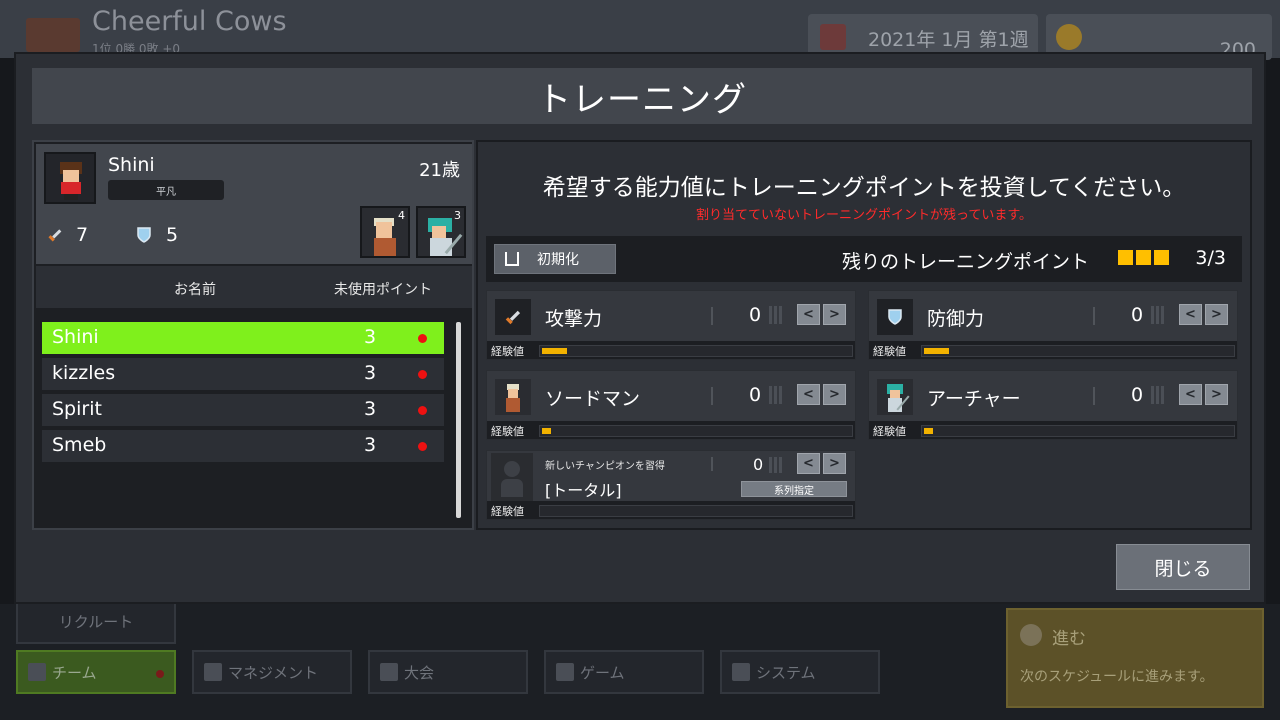 This screenshot has height=720, width=1280. Describe the element at coordinates (189, 21) in the screenshot. I see `team-name: Cheerful Cows` at that location.